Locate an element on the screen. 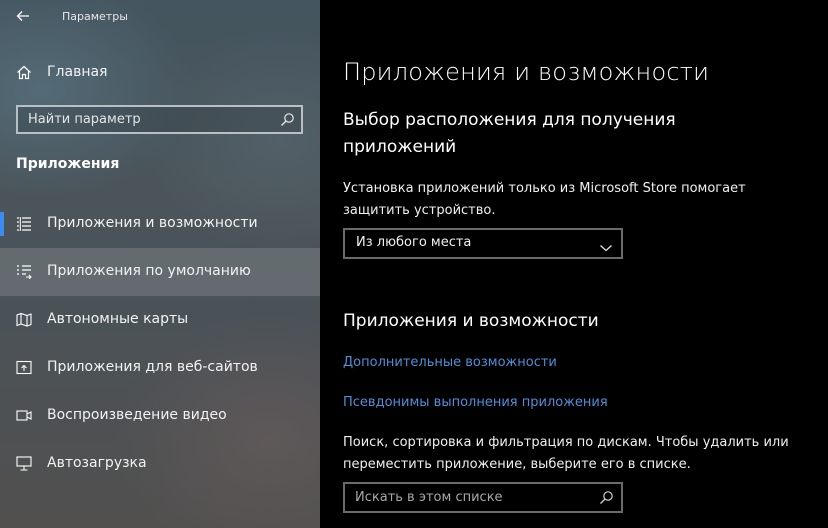 Image resolution: width=828 pixels, height=528 pixels. sidebar-item-startup: Автозагрузка is located at coordinates (160, 464).